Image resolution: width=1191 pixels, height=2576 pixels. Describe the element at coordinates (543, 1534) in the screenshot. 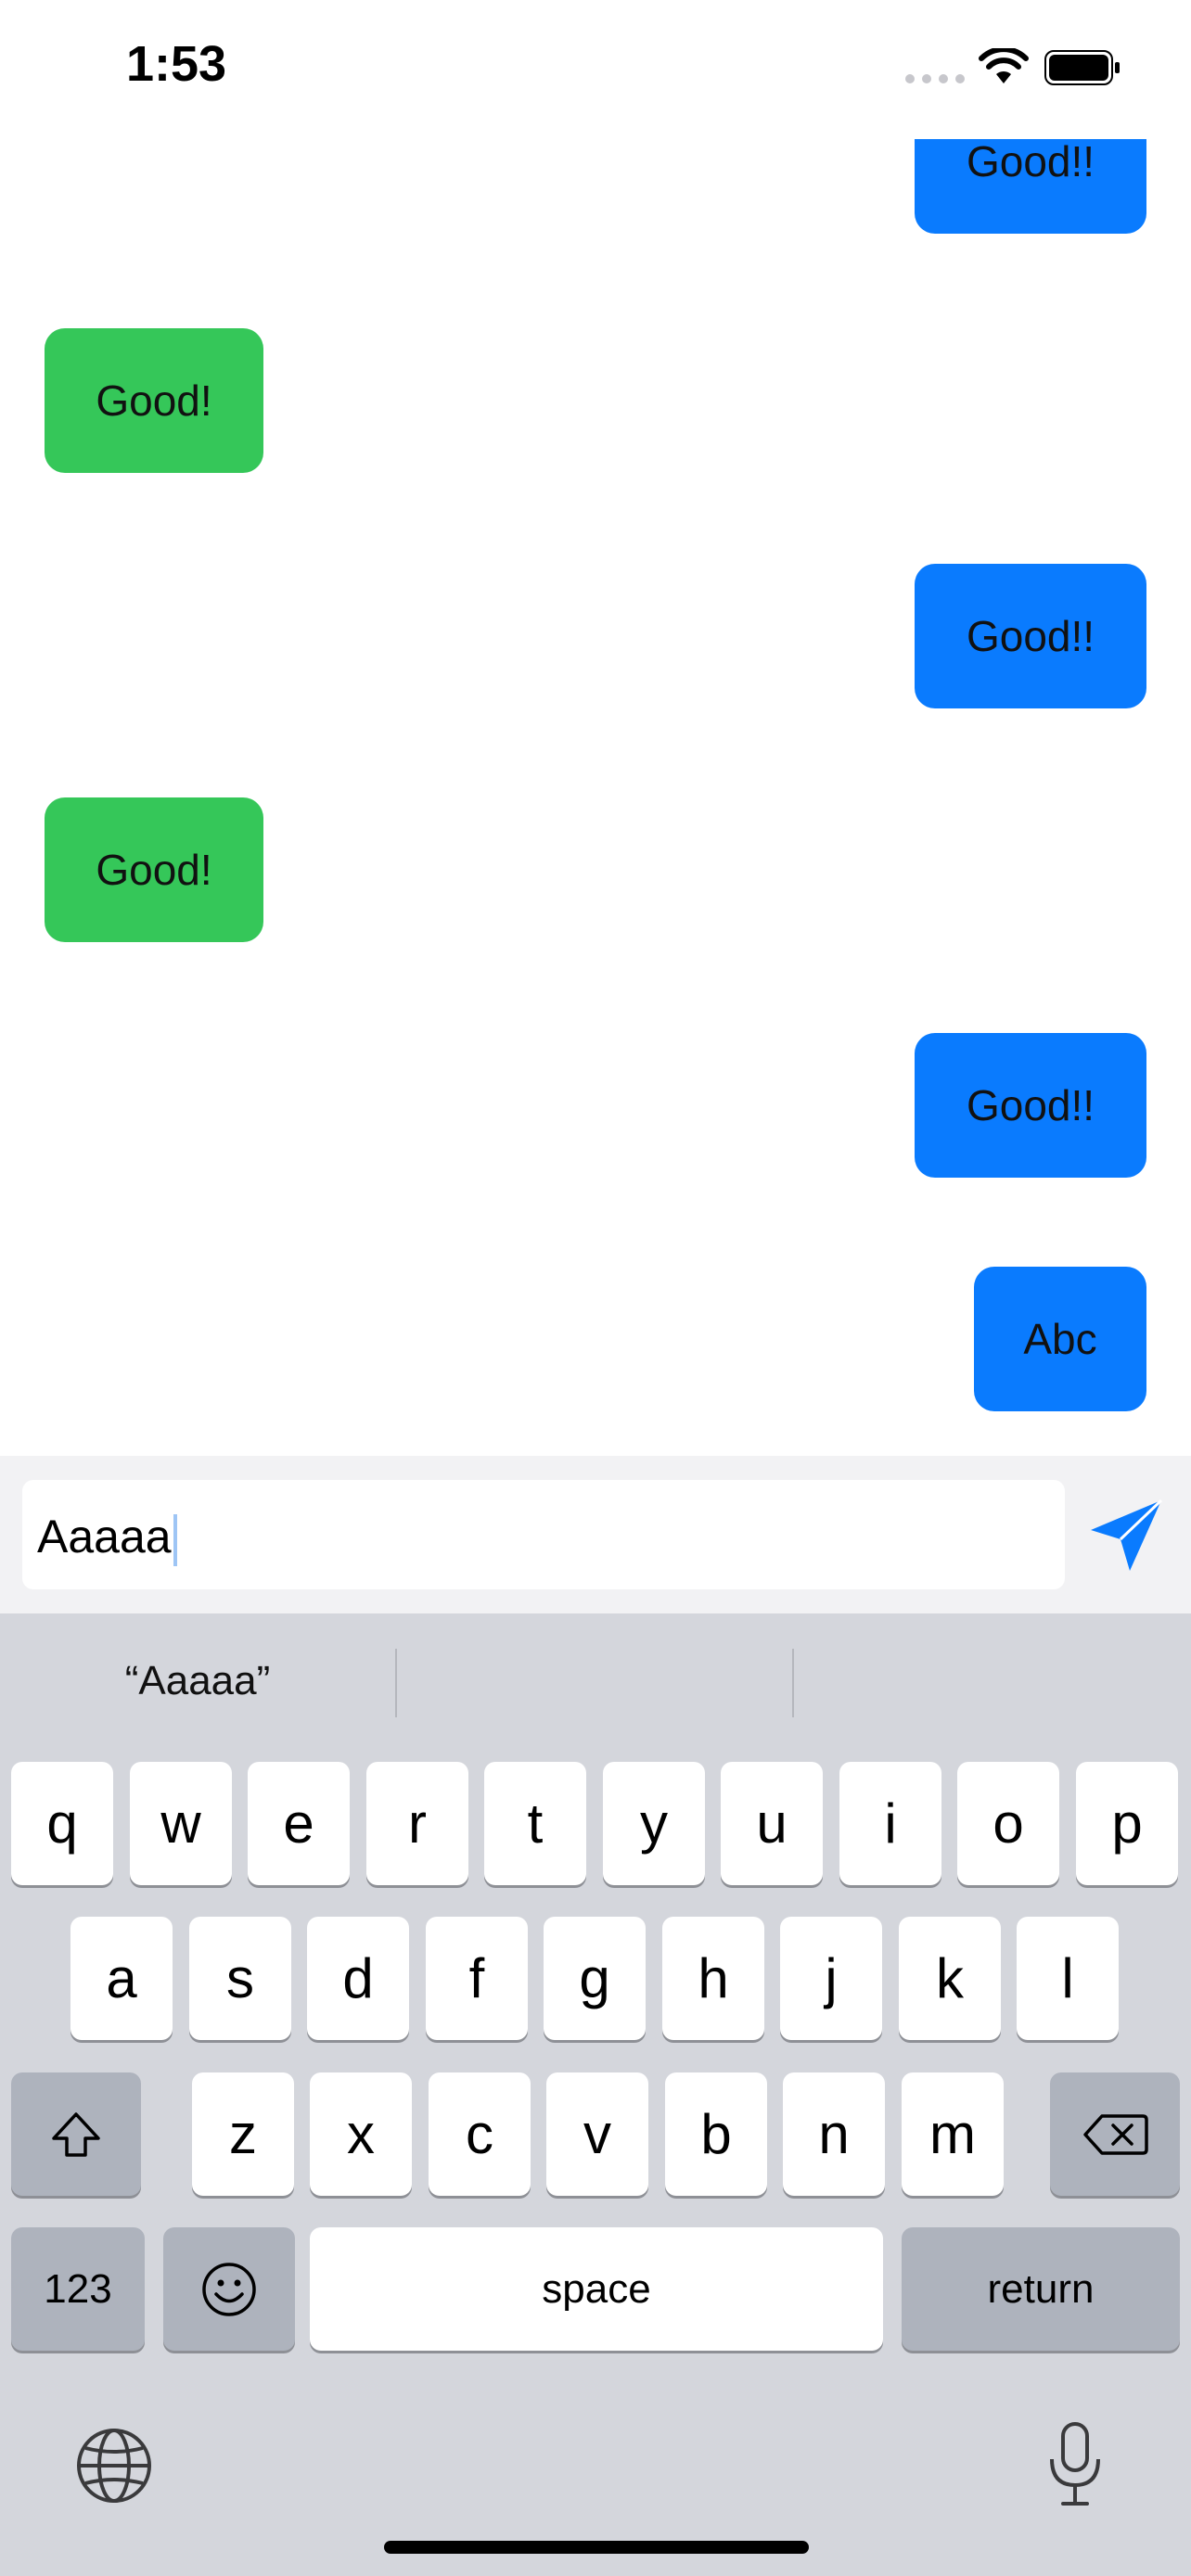

I see `message-input: Aaaaa` at that location.